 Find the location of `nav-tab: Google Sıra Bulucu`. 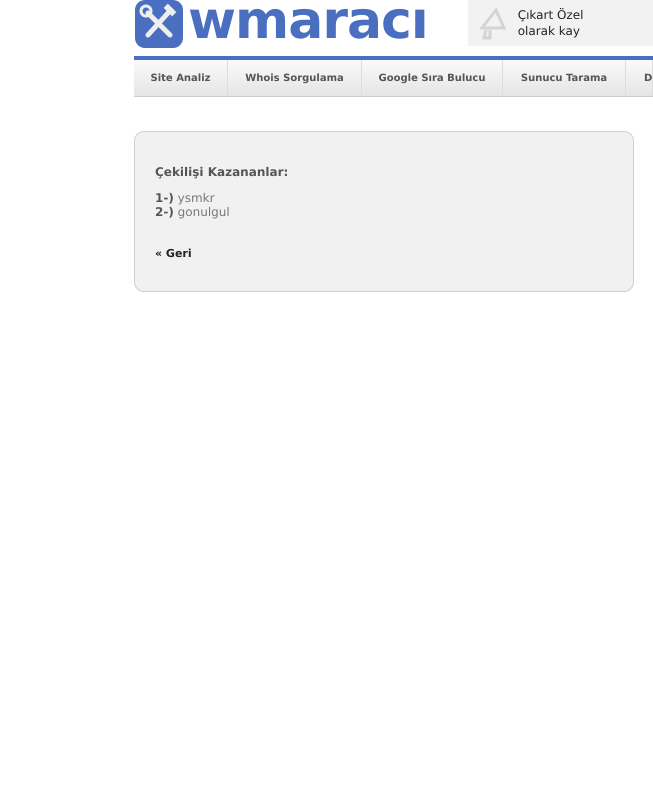

nav-tab: Google Sıra Bulucu is located at coordinates (432, 78).